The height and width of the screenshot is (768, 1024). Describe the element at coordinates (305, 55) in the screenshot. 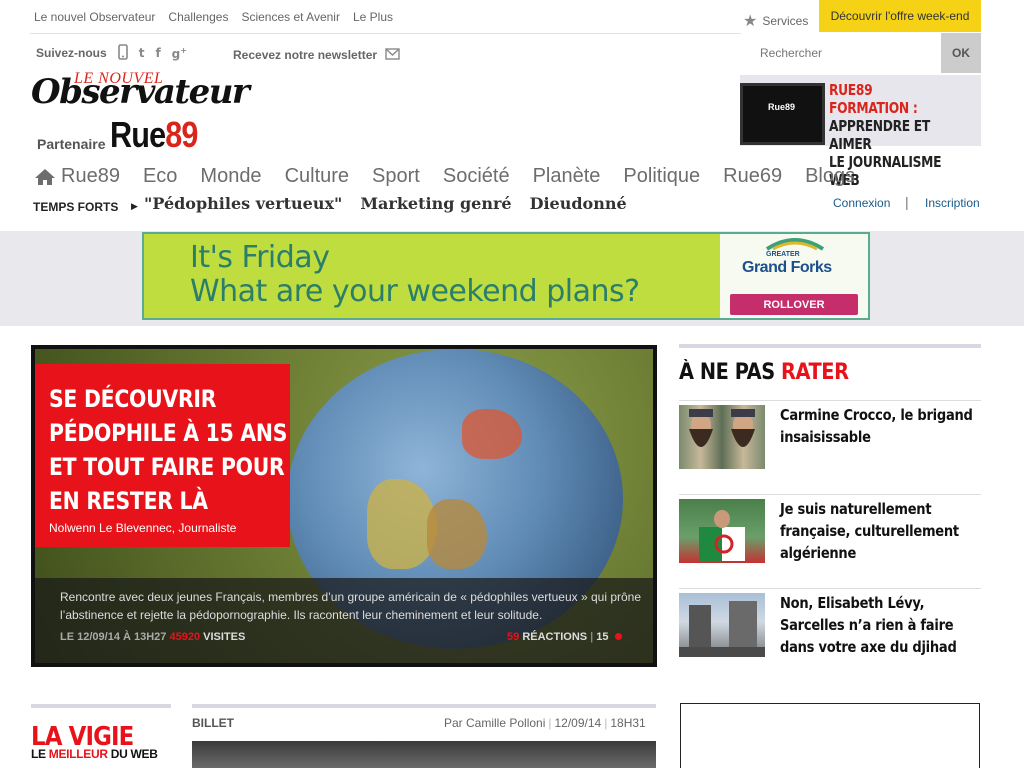

I see `newsletter-label: Recevez notre newsletter` at that location.